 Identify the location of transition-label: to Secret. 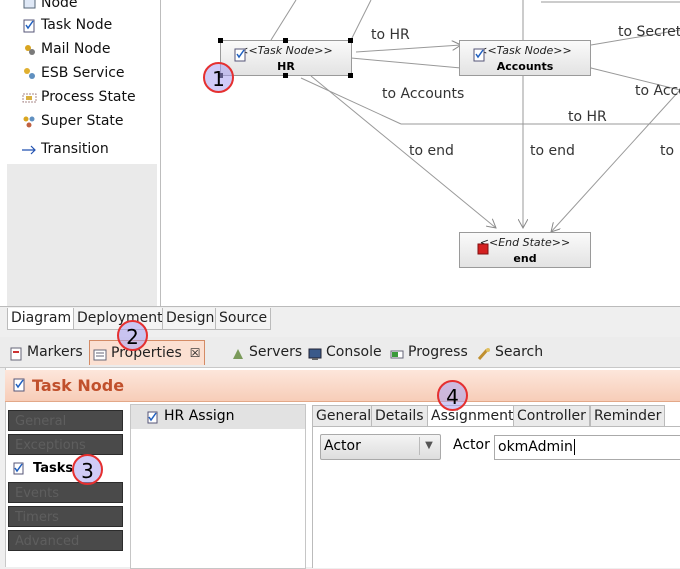
(649, 32).